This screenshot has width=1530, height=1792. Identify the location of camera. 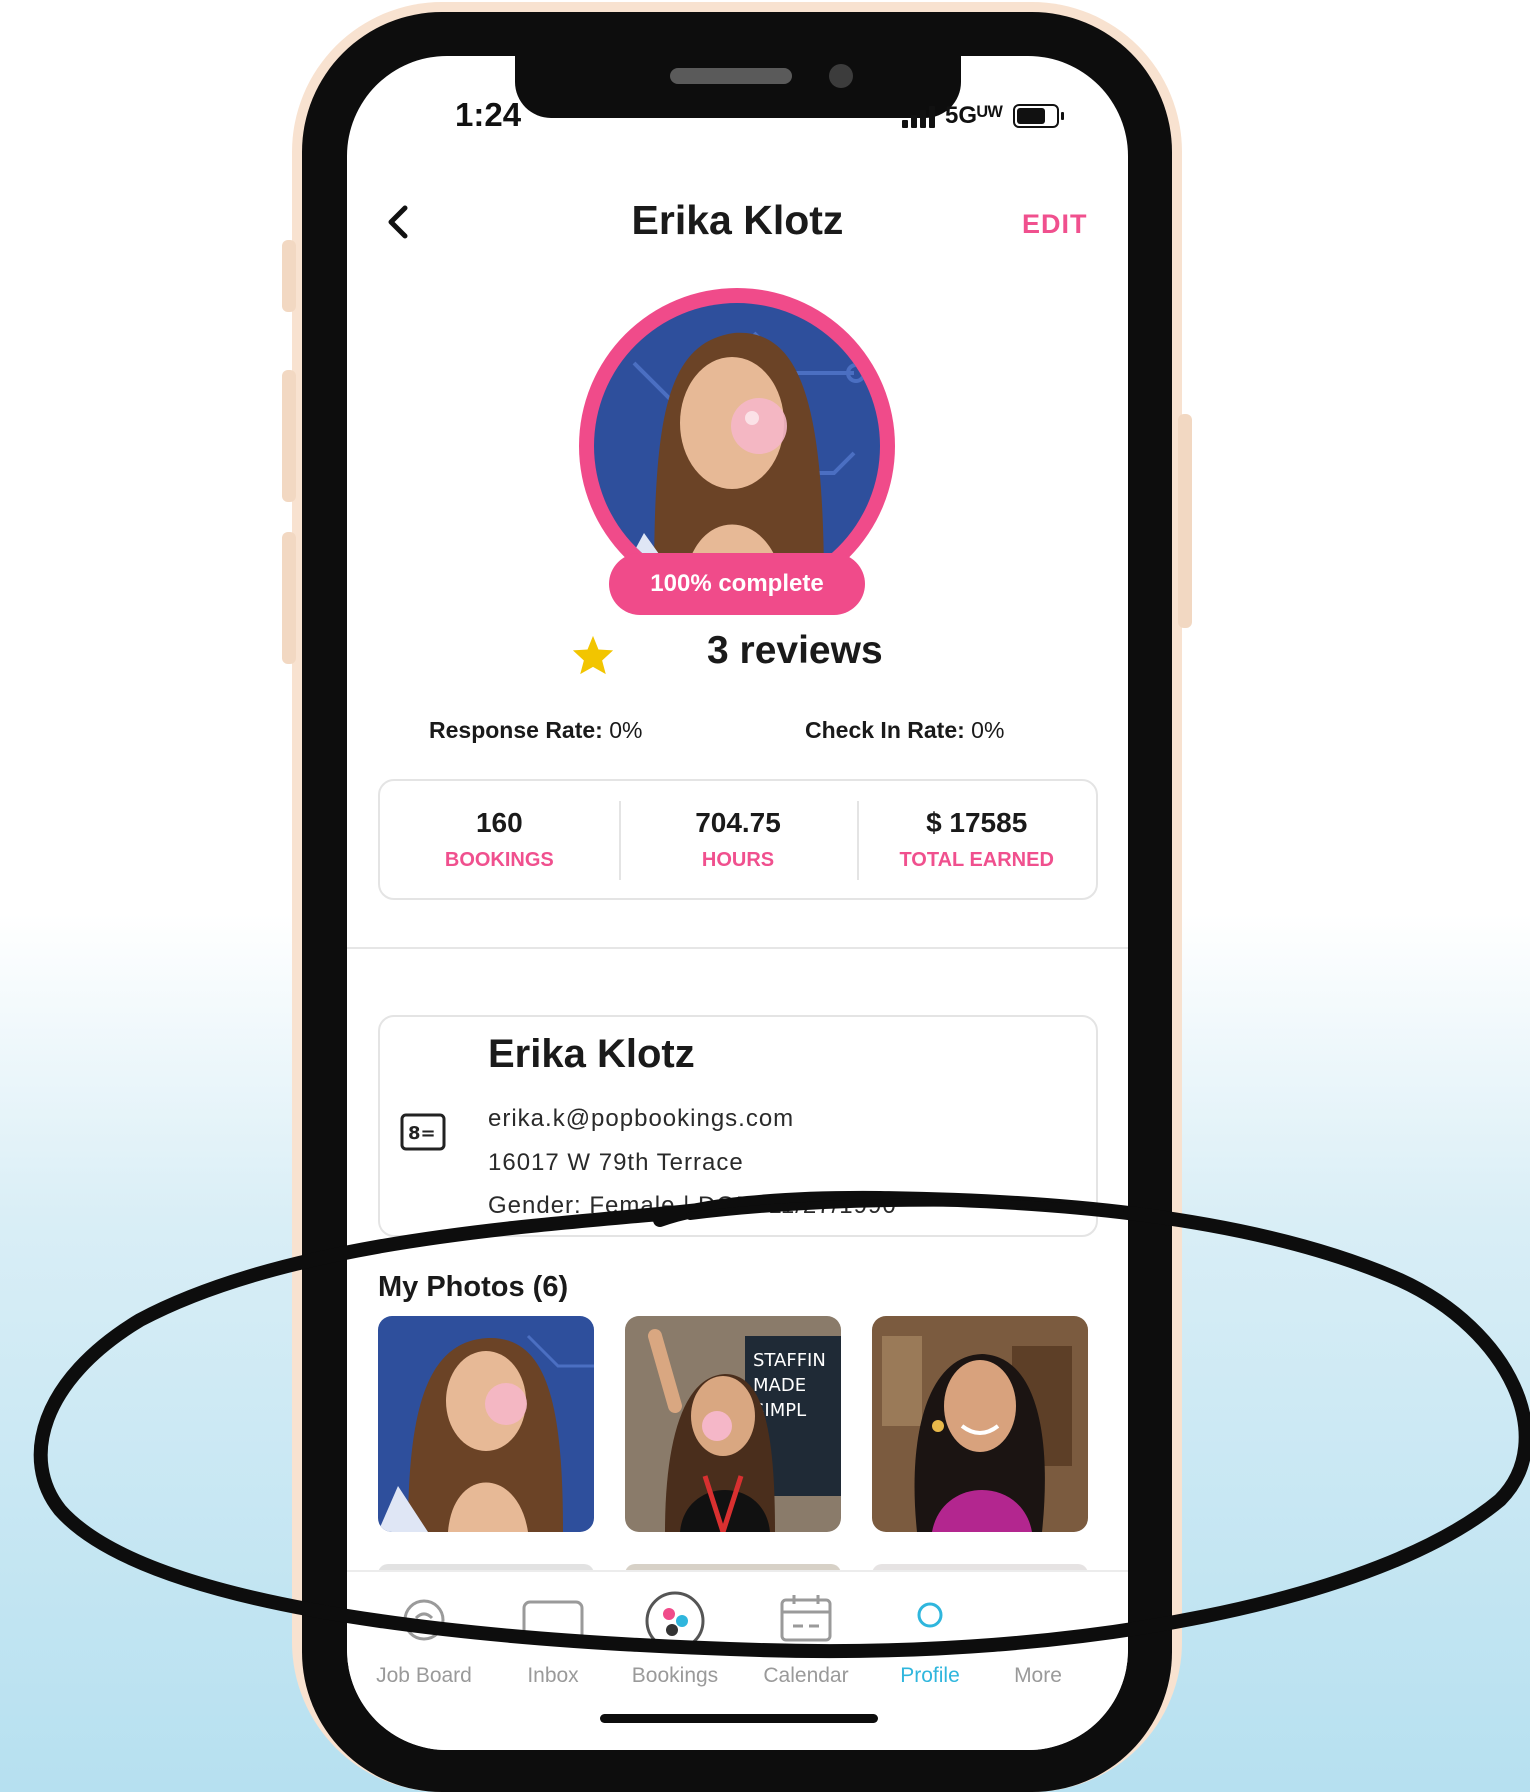
(841, 76).